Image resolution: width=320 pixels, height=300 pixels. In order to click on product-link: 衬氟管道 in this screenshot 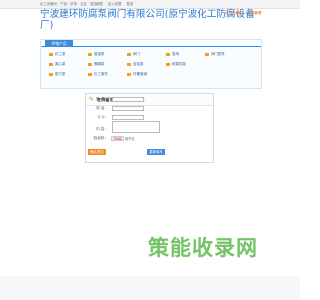, I will do `click(137, 74)`.